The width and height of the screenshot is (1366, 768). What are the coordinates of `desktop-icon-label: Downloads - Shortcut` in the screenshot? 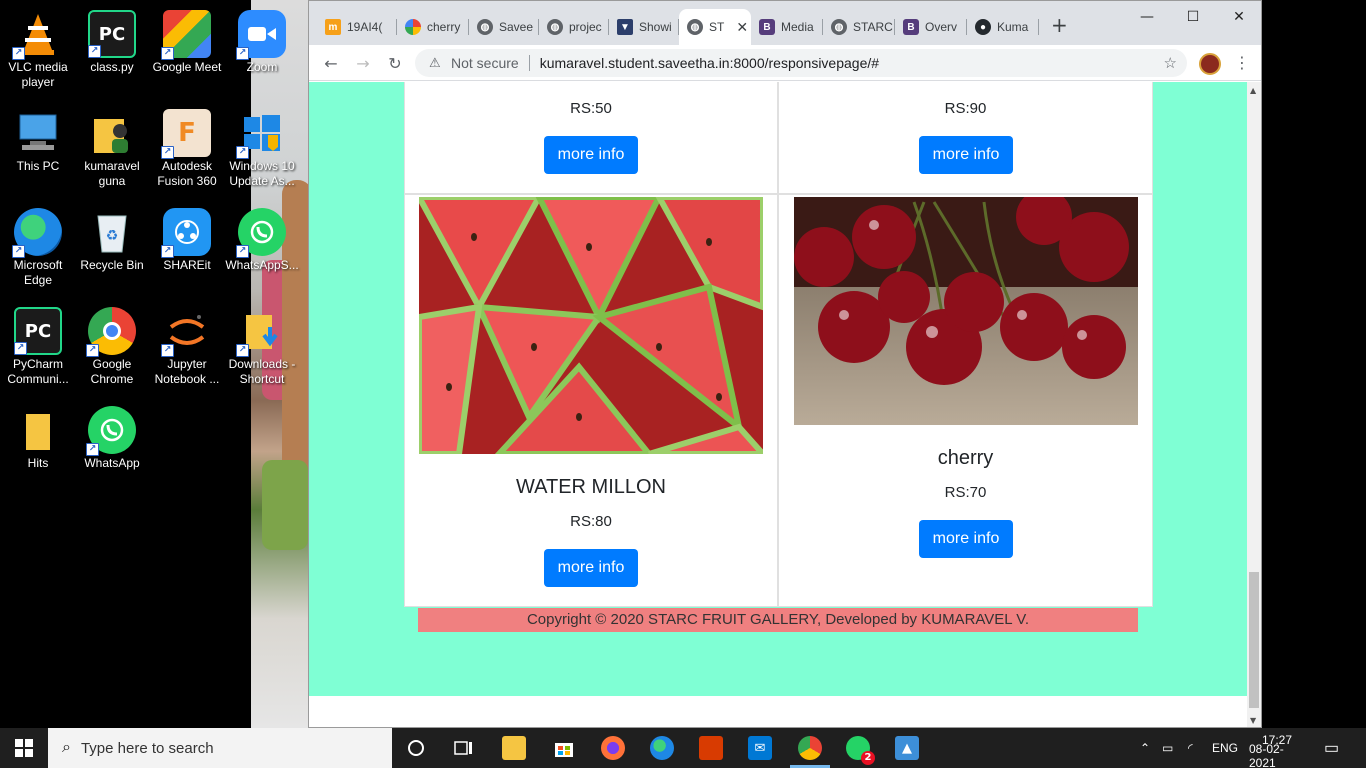 It's located at (262, 371).